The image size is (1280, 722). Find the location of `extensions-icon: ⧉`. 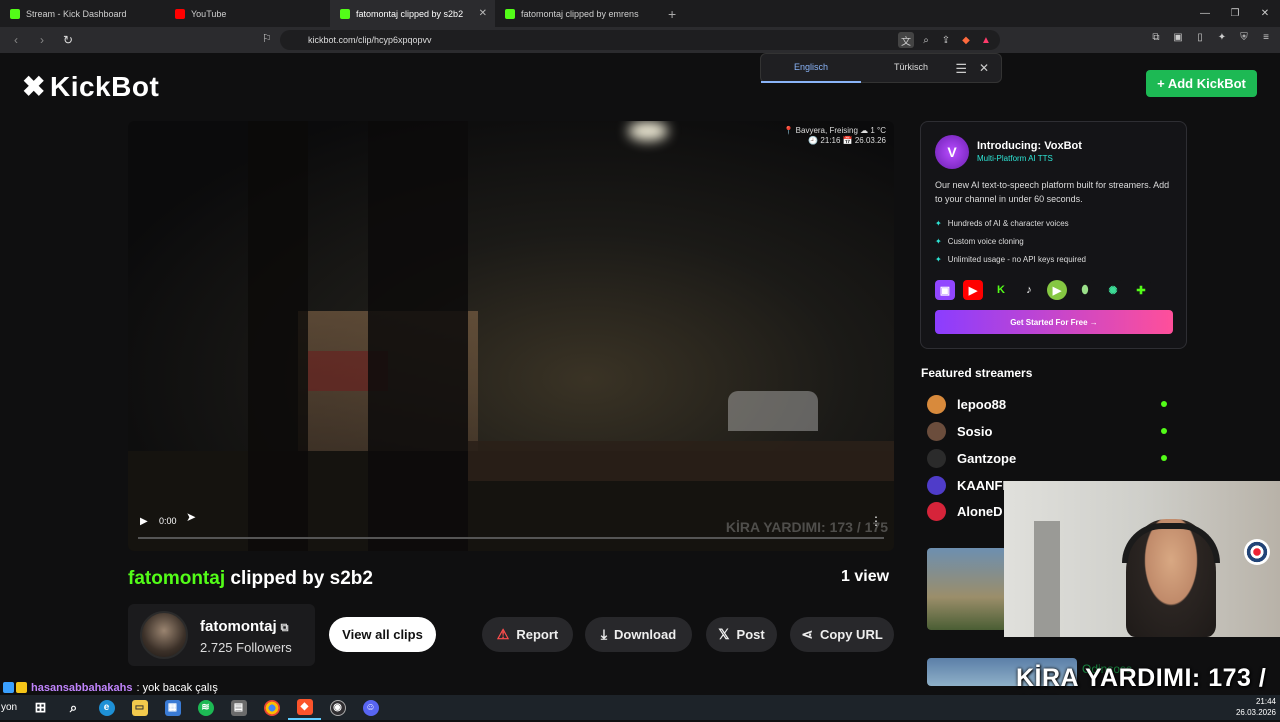

extensions-icon: ⧉ is located at coordinates (1156, 37).